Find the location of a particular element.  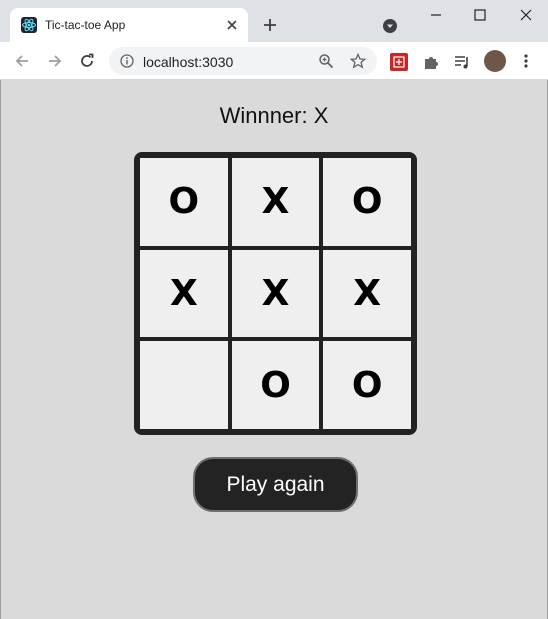

avatar is located at coordinates (495, 61).